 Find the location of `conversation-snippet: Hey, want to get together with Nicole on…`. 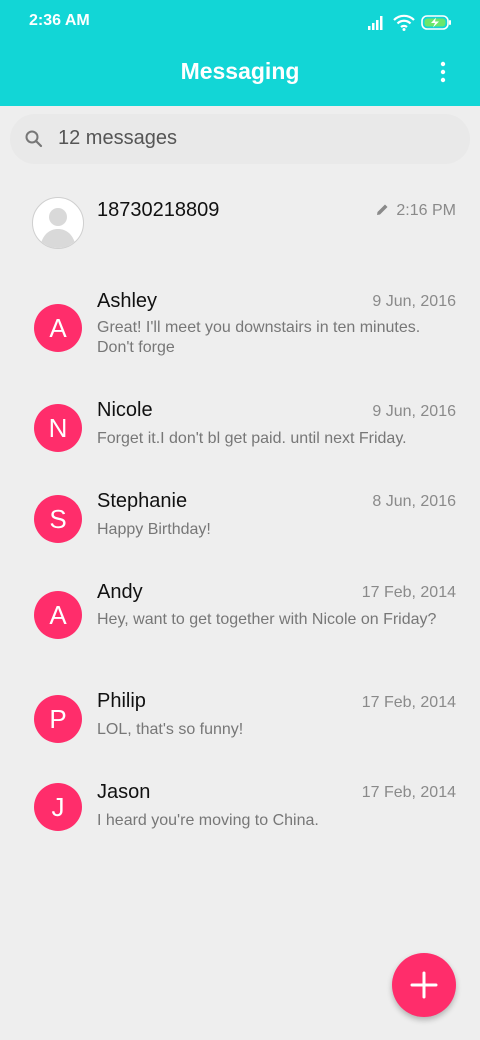

conversation-snippet: Hey, want to get together with Nicole on… is located at coordinates (267, 619).